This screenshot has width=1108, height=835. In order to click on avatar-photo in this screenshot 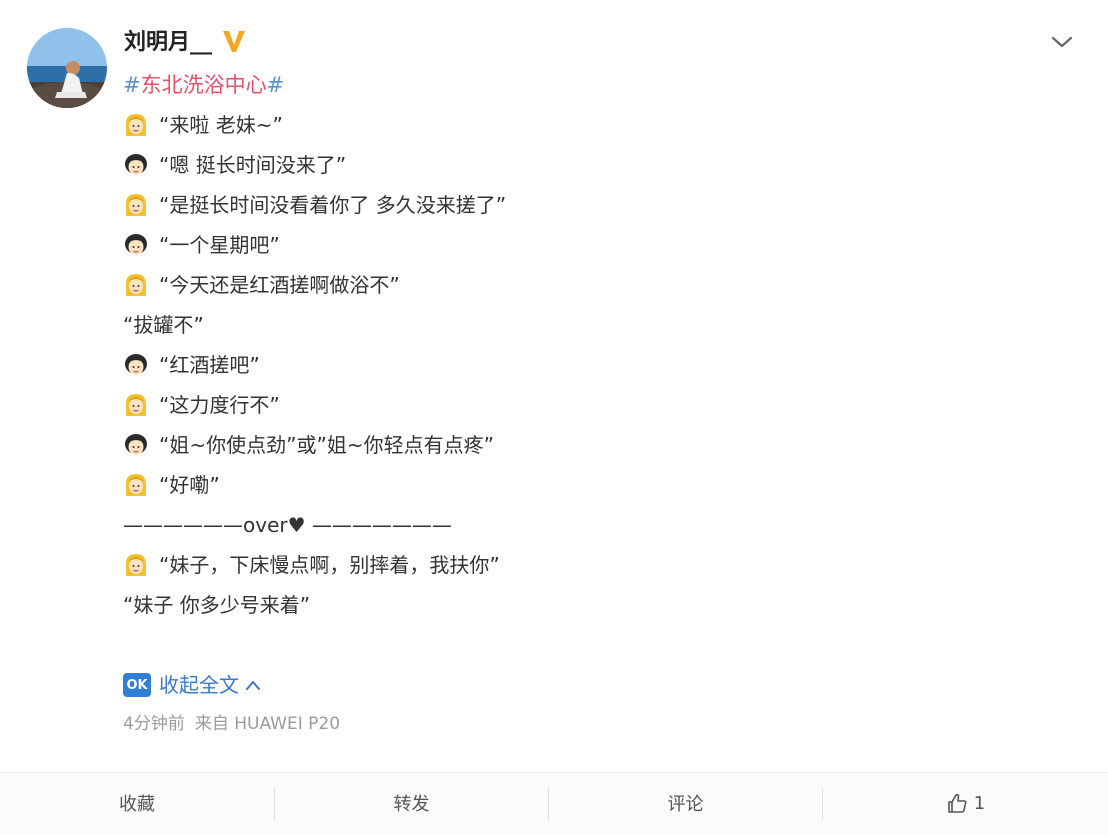, I will do `click(67, 68)`.